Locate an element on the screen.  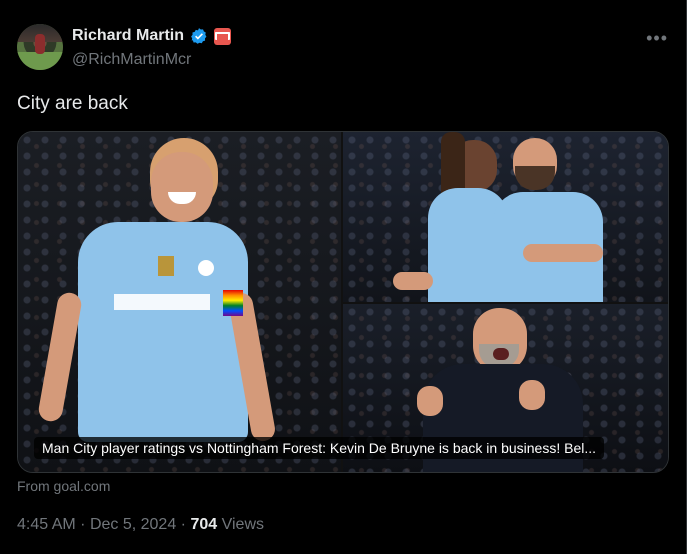
tweet-metadata: 4:45 AM · Dec 5, 2024 · 704 Views is located at coordinates (140, 525).